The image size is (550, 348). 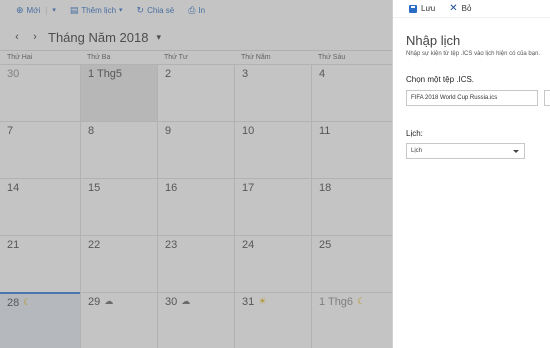 What do you see at coordinates (428, 8) in the screenshot?
I see `save-label: Lưu` at bounding box center [428, 8].